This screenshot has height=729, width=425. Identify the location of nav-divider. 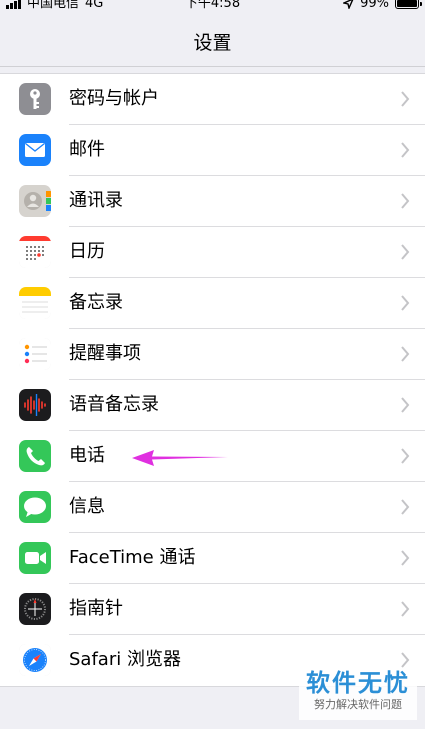
(212, 66).